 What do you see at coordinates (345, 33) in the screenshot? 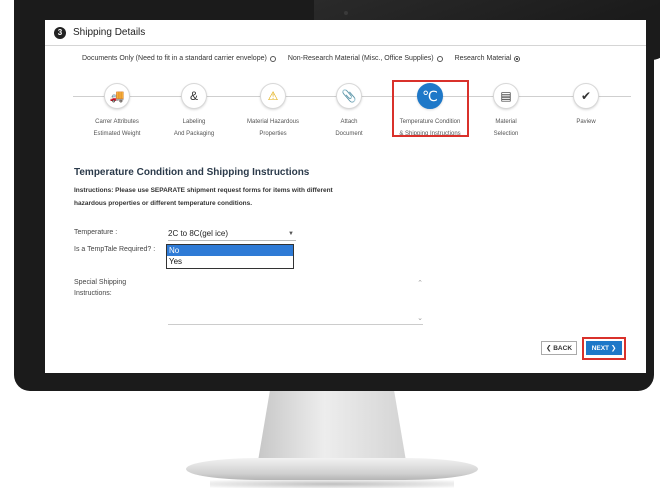
I see `section-header: 3 Shipping Details` at bounding box center [345, 33].